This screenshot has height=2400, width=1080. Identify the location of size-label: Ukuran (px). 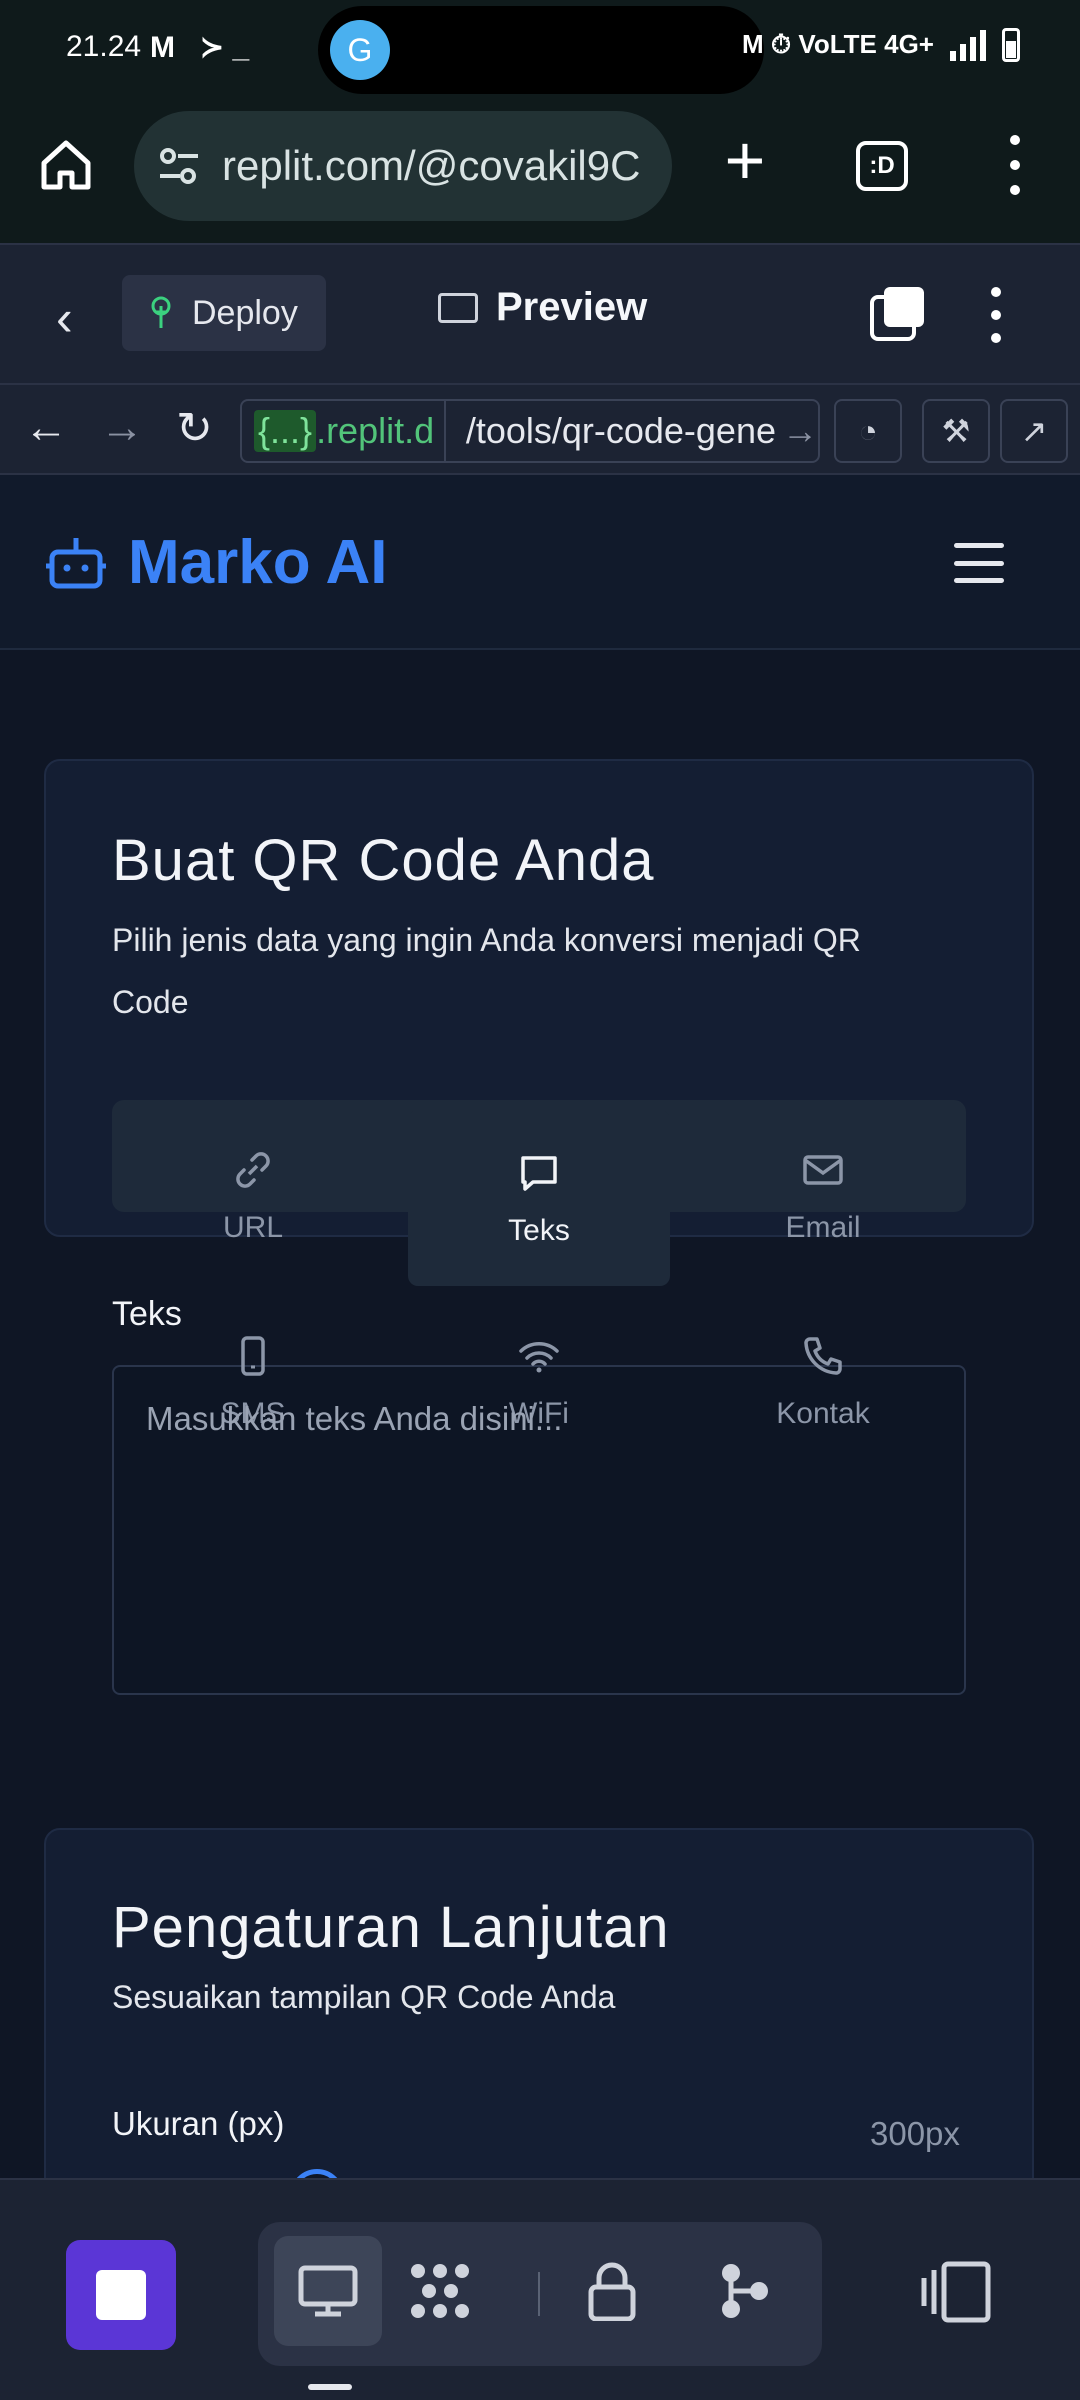
(198, 2123).